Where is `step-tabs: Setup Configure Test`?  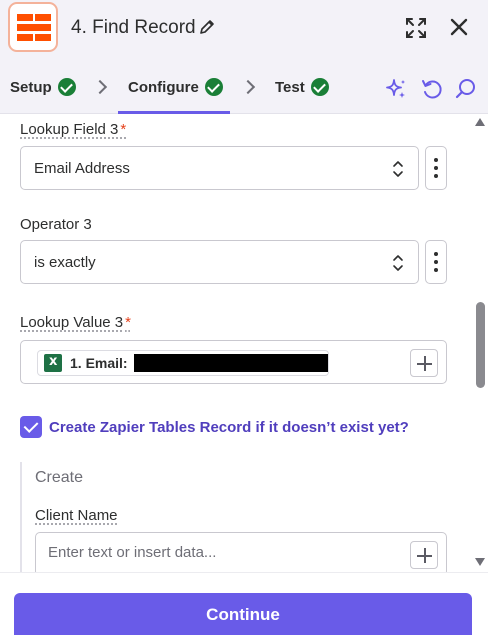 step-tabs: Setup Configure Test is located at coordinates (244, 88).